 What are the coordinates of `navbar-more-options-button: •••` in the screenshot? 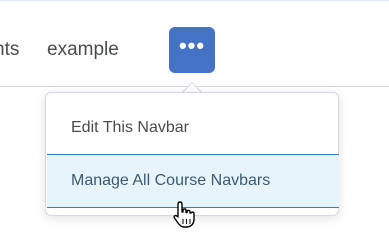 It's located at (192, 50).